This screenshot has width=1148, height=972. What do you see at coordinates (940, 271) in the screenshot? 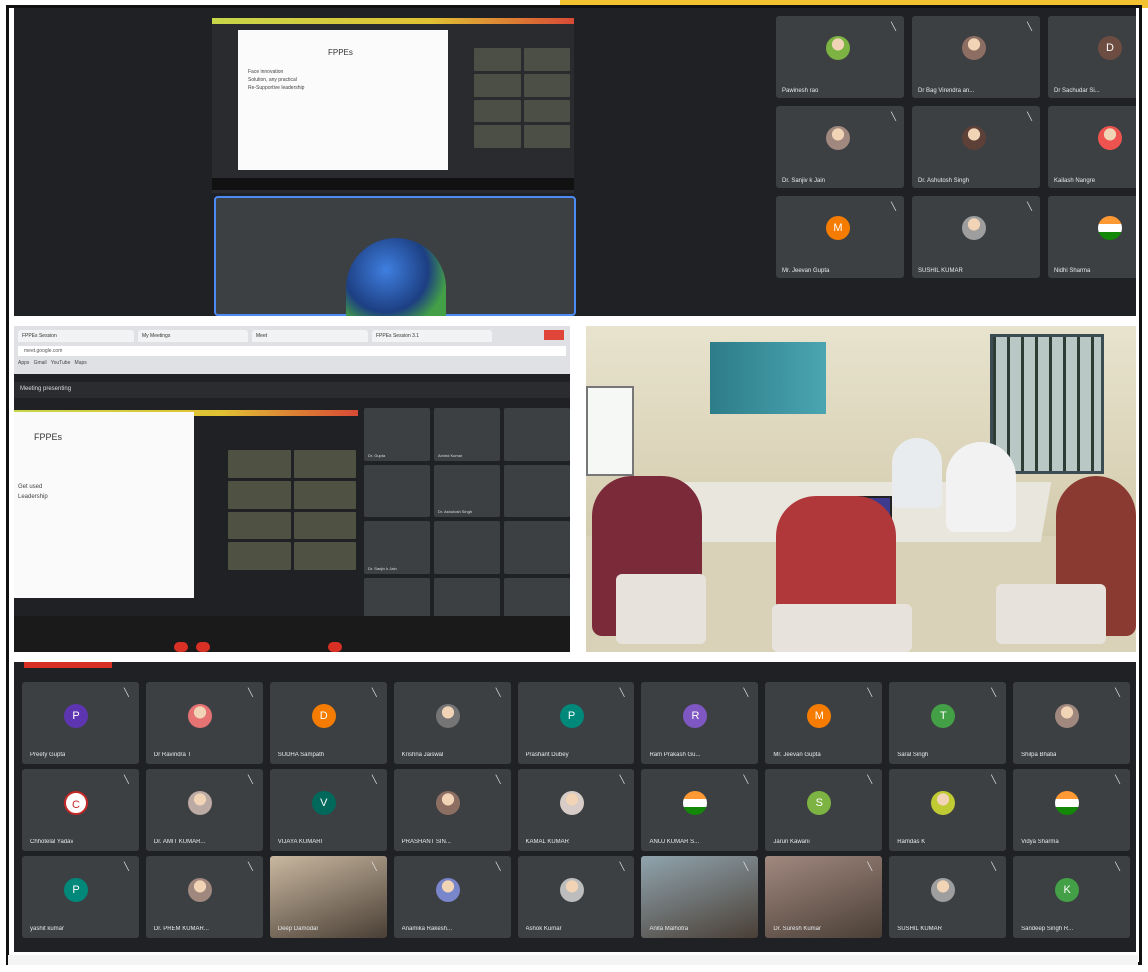
I see `participant-name: SUSHIL KUMAR` at bounding box center [940, 271].